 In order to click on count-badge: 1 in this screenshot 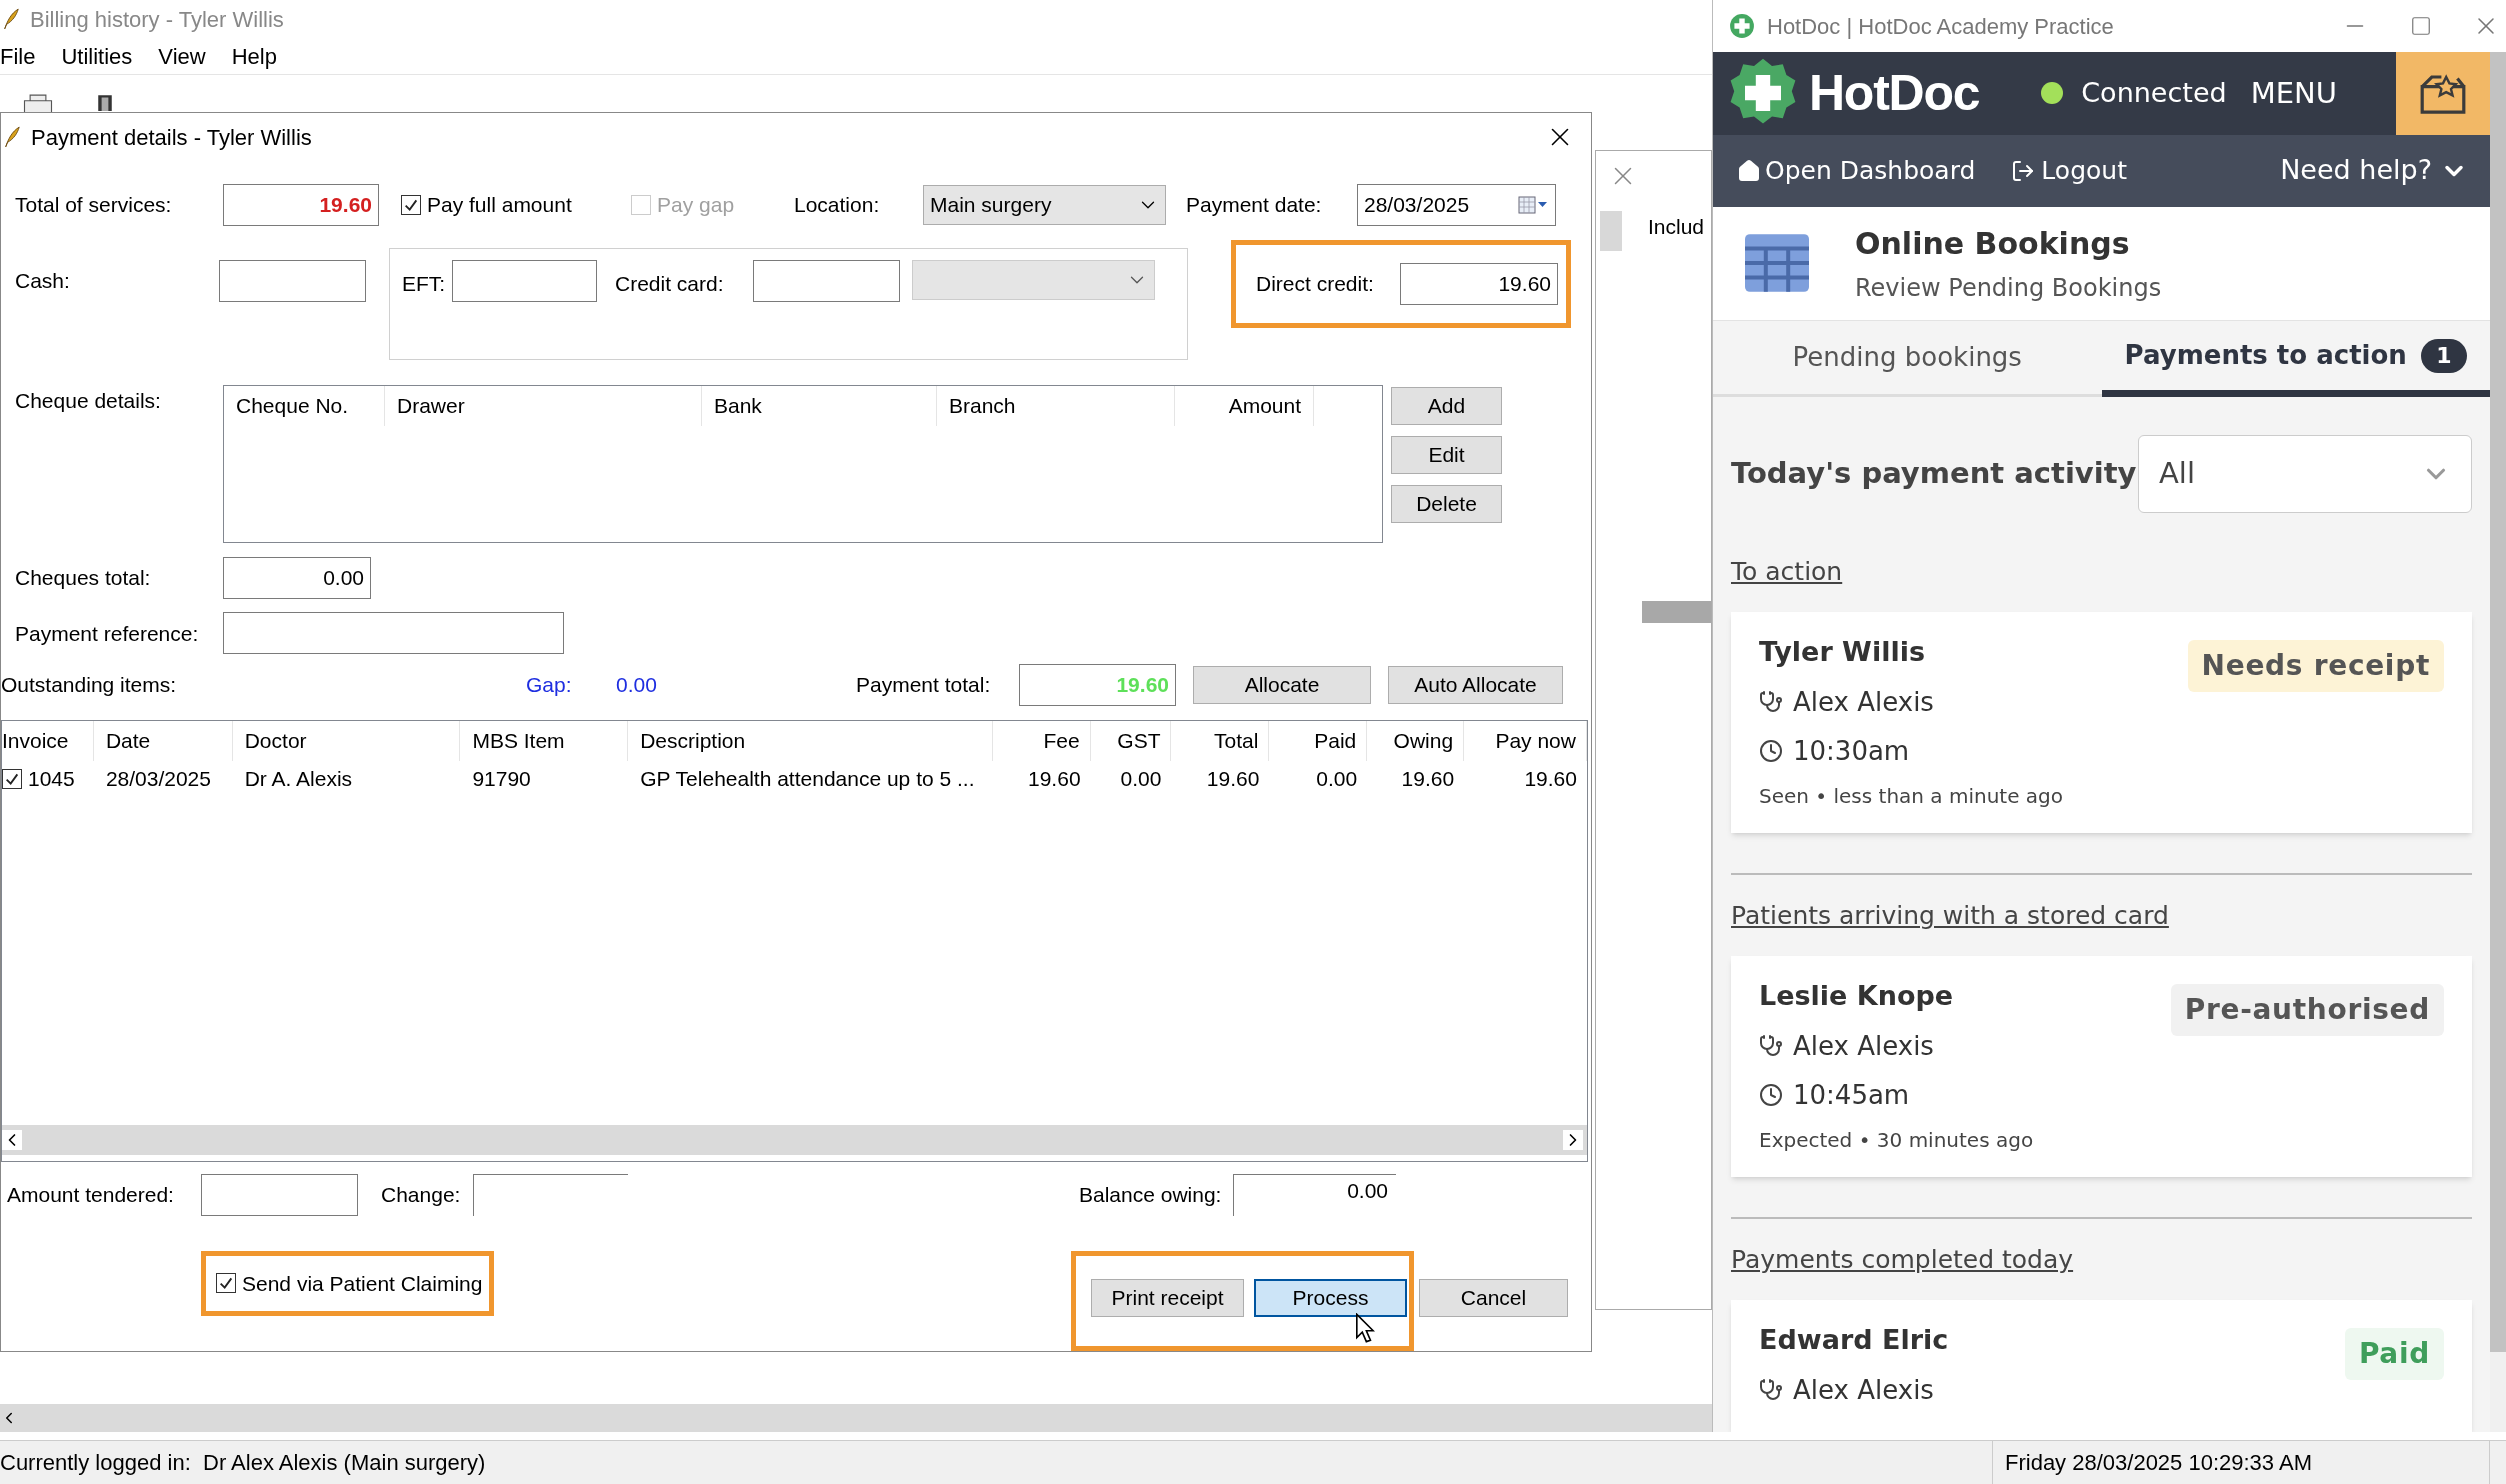, I will do `click(2443, 355)`.